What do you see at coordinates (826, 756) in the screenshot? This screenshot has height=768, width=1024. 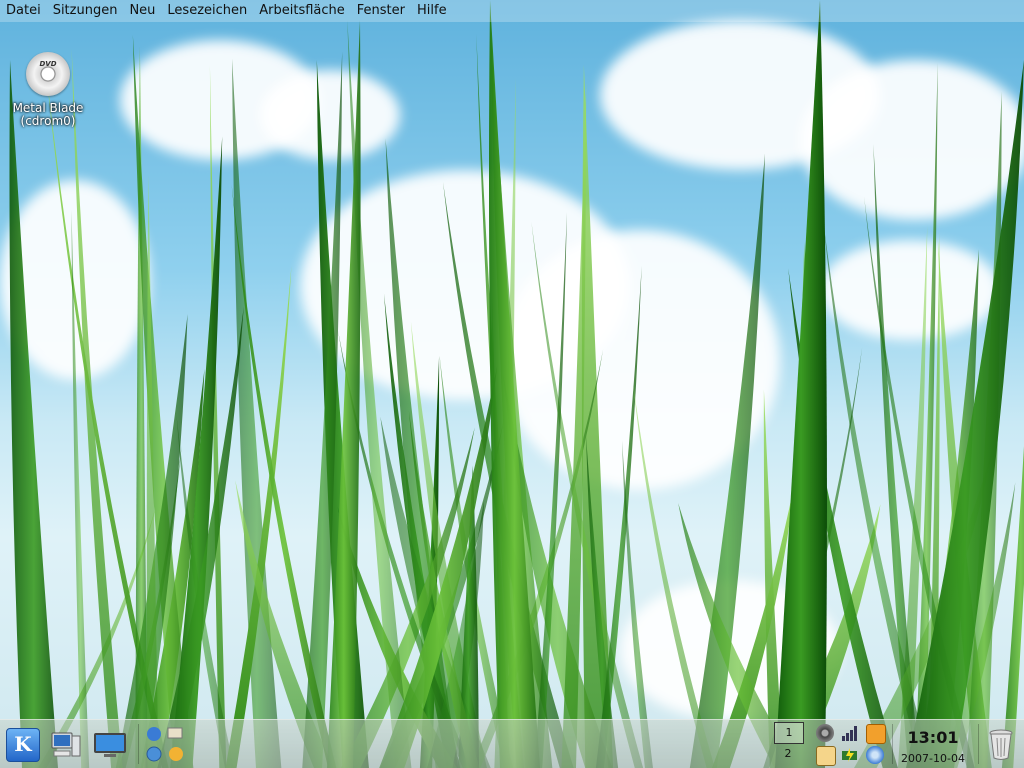 I see `klipper-icon` at bounding box center [826, 756].